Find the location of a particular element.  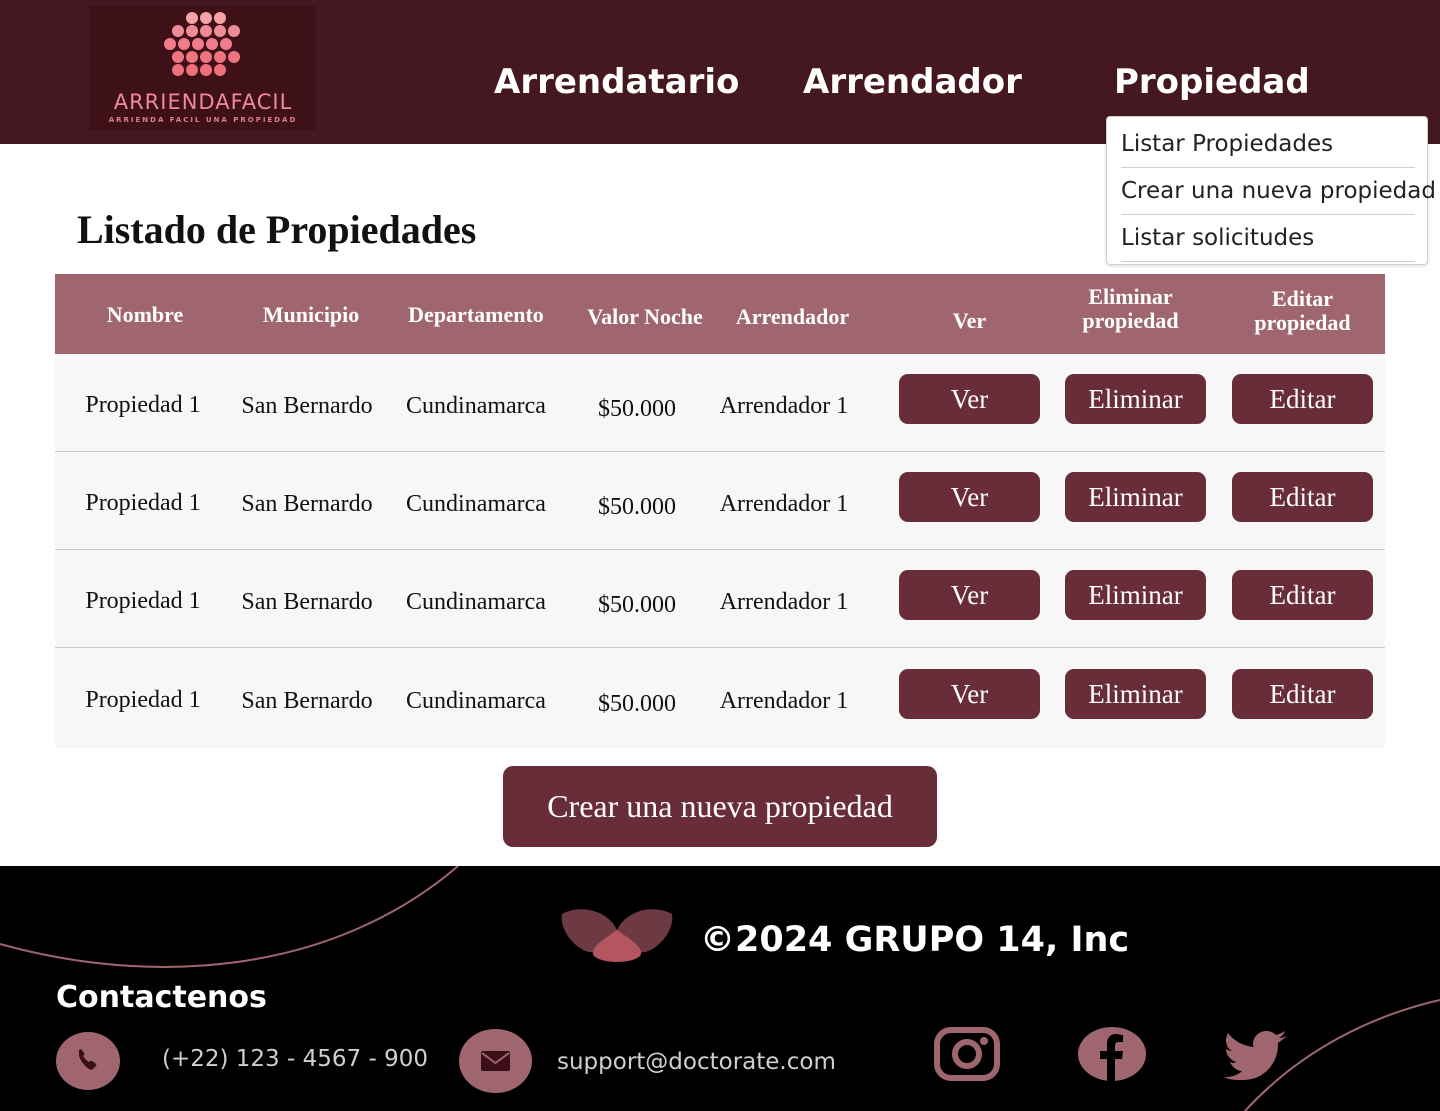

nav-propiedad: Propiedad is located at coordinates (1212, 82).